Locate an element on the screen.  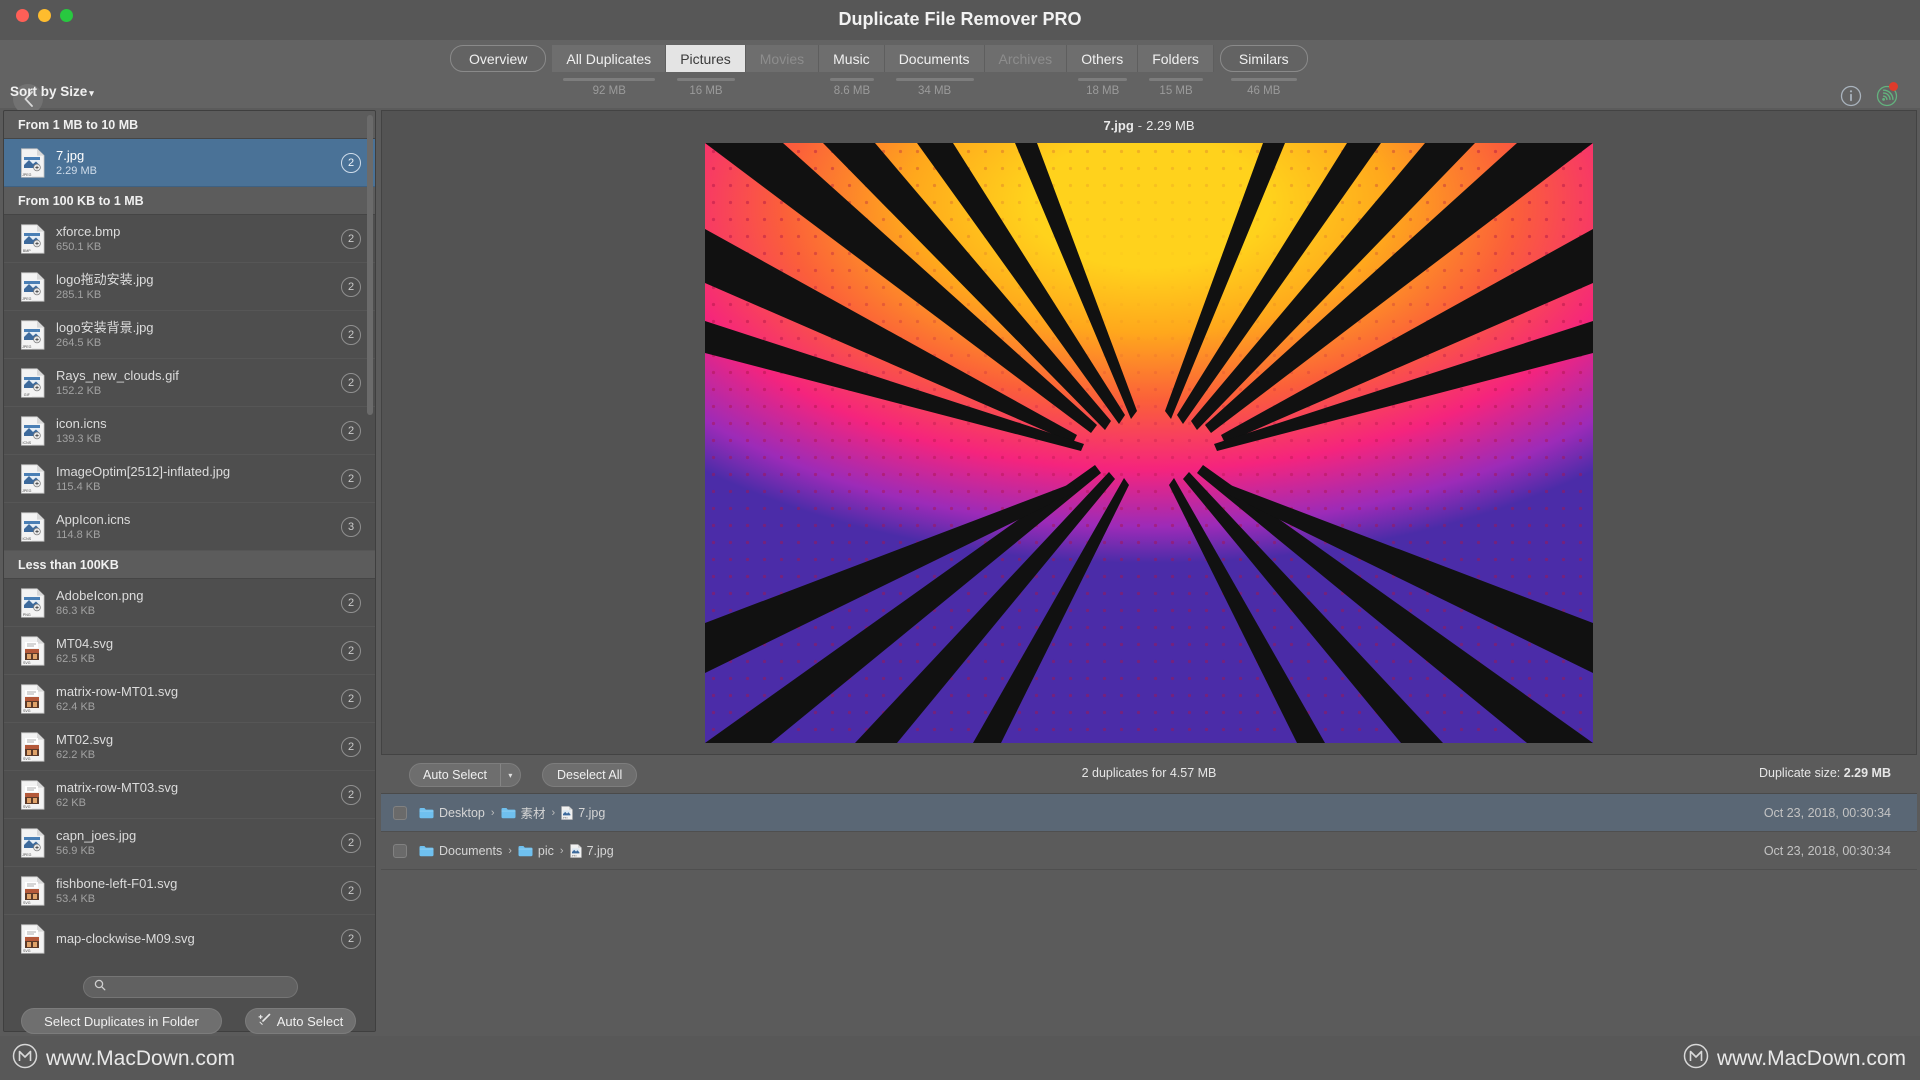
path-segment: 素材 is located at coordinates (523, 812).